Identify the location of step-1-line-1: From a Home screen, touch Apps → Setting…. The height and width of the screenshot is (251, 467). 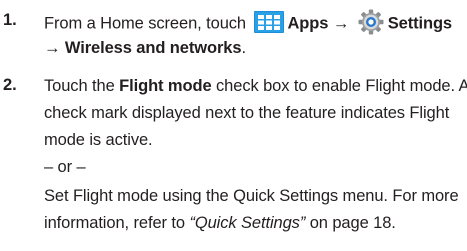
(248, 22).